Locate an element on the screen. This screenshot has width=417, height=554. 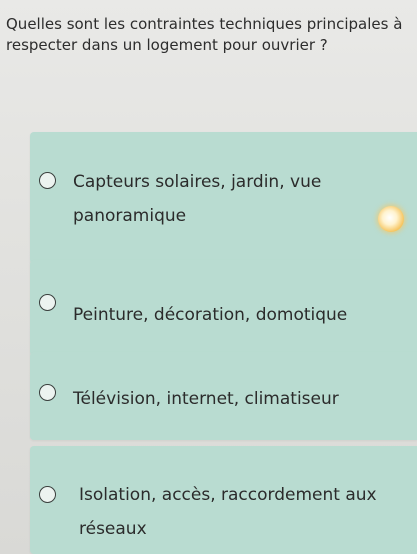
answer-option-label: Peinture, décoration, domotique is located at coordinates (210, 315).